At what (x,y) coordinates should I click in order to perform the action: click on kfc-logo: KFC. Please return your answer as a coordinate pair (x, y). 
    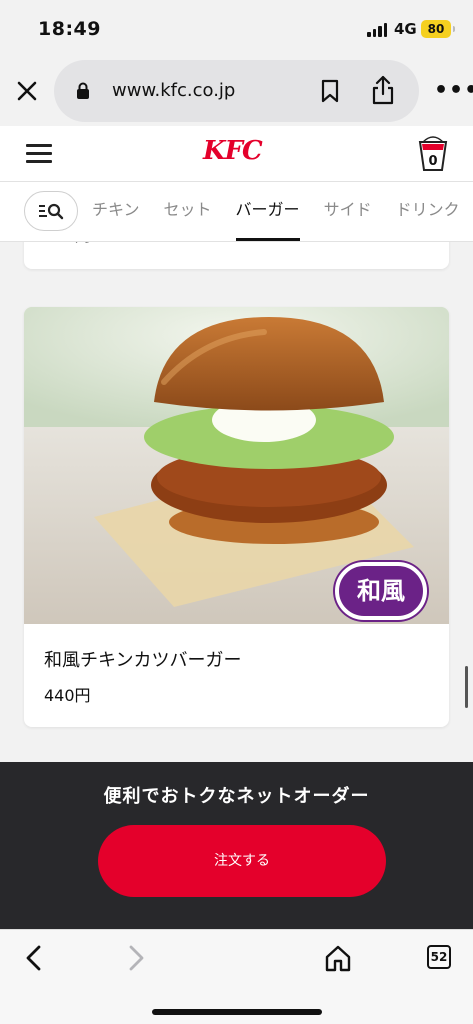
    Looking at the image, I should click on (233, 151).